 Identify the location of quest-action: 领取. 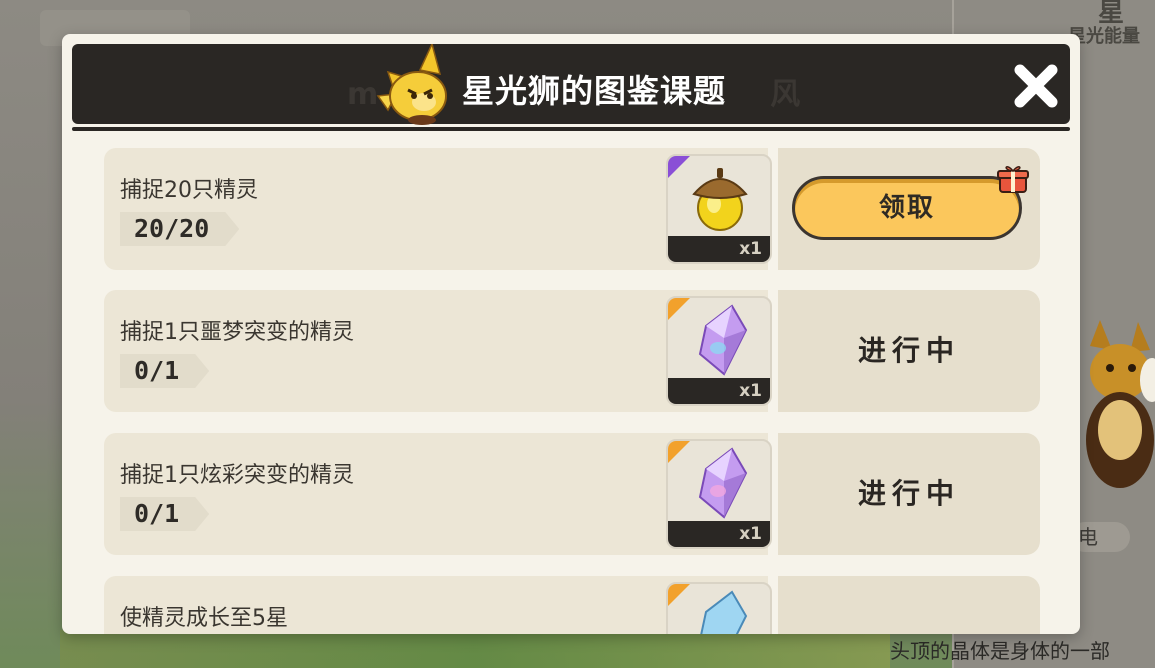
(909, 209).